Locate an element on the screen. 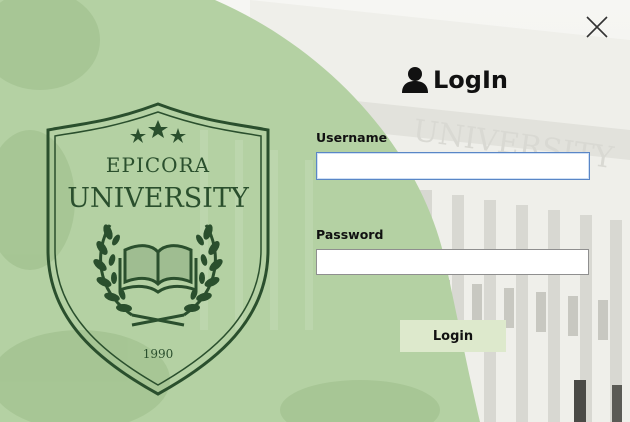 The width and height of the screenshot is (630, 422). password-label: Password is located at coordinates (350, 234).